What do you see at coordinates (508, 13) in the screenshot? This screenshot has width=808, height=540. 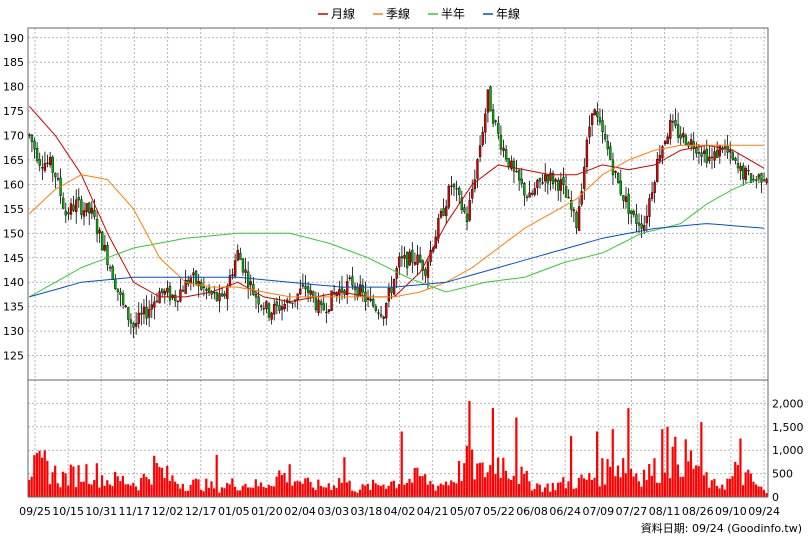 I see `legend-label-3: 年線` at bounding box center [508, 13].